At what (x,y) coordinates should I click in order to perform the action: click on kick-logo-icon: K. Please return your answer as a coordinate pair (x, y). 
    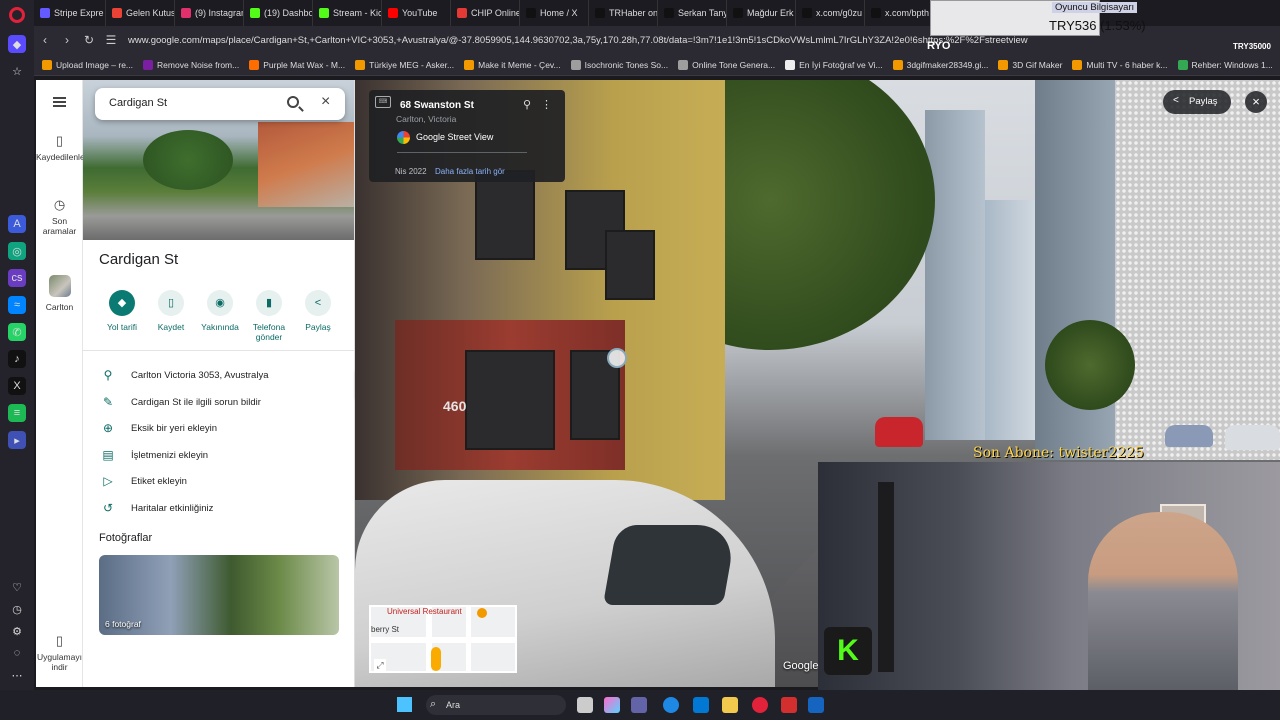
    Looking at the image, I should click on (848, 651).